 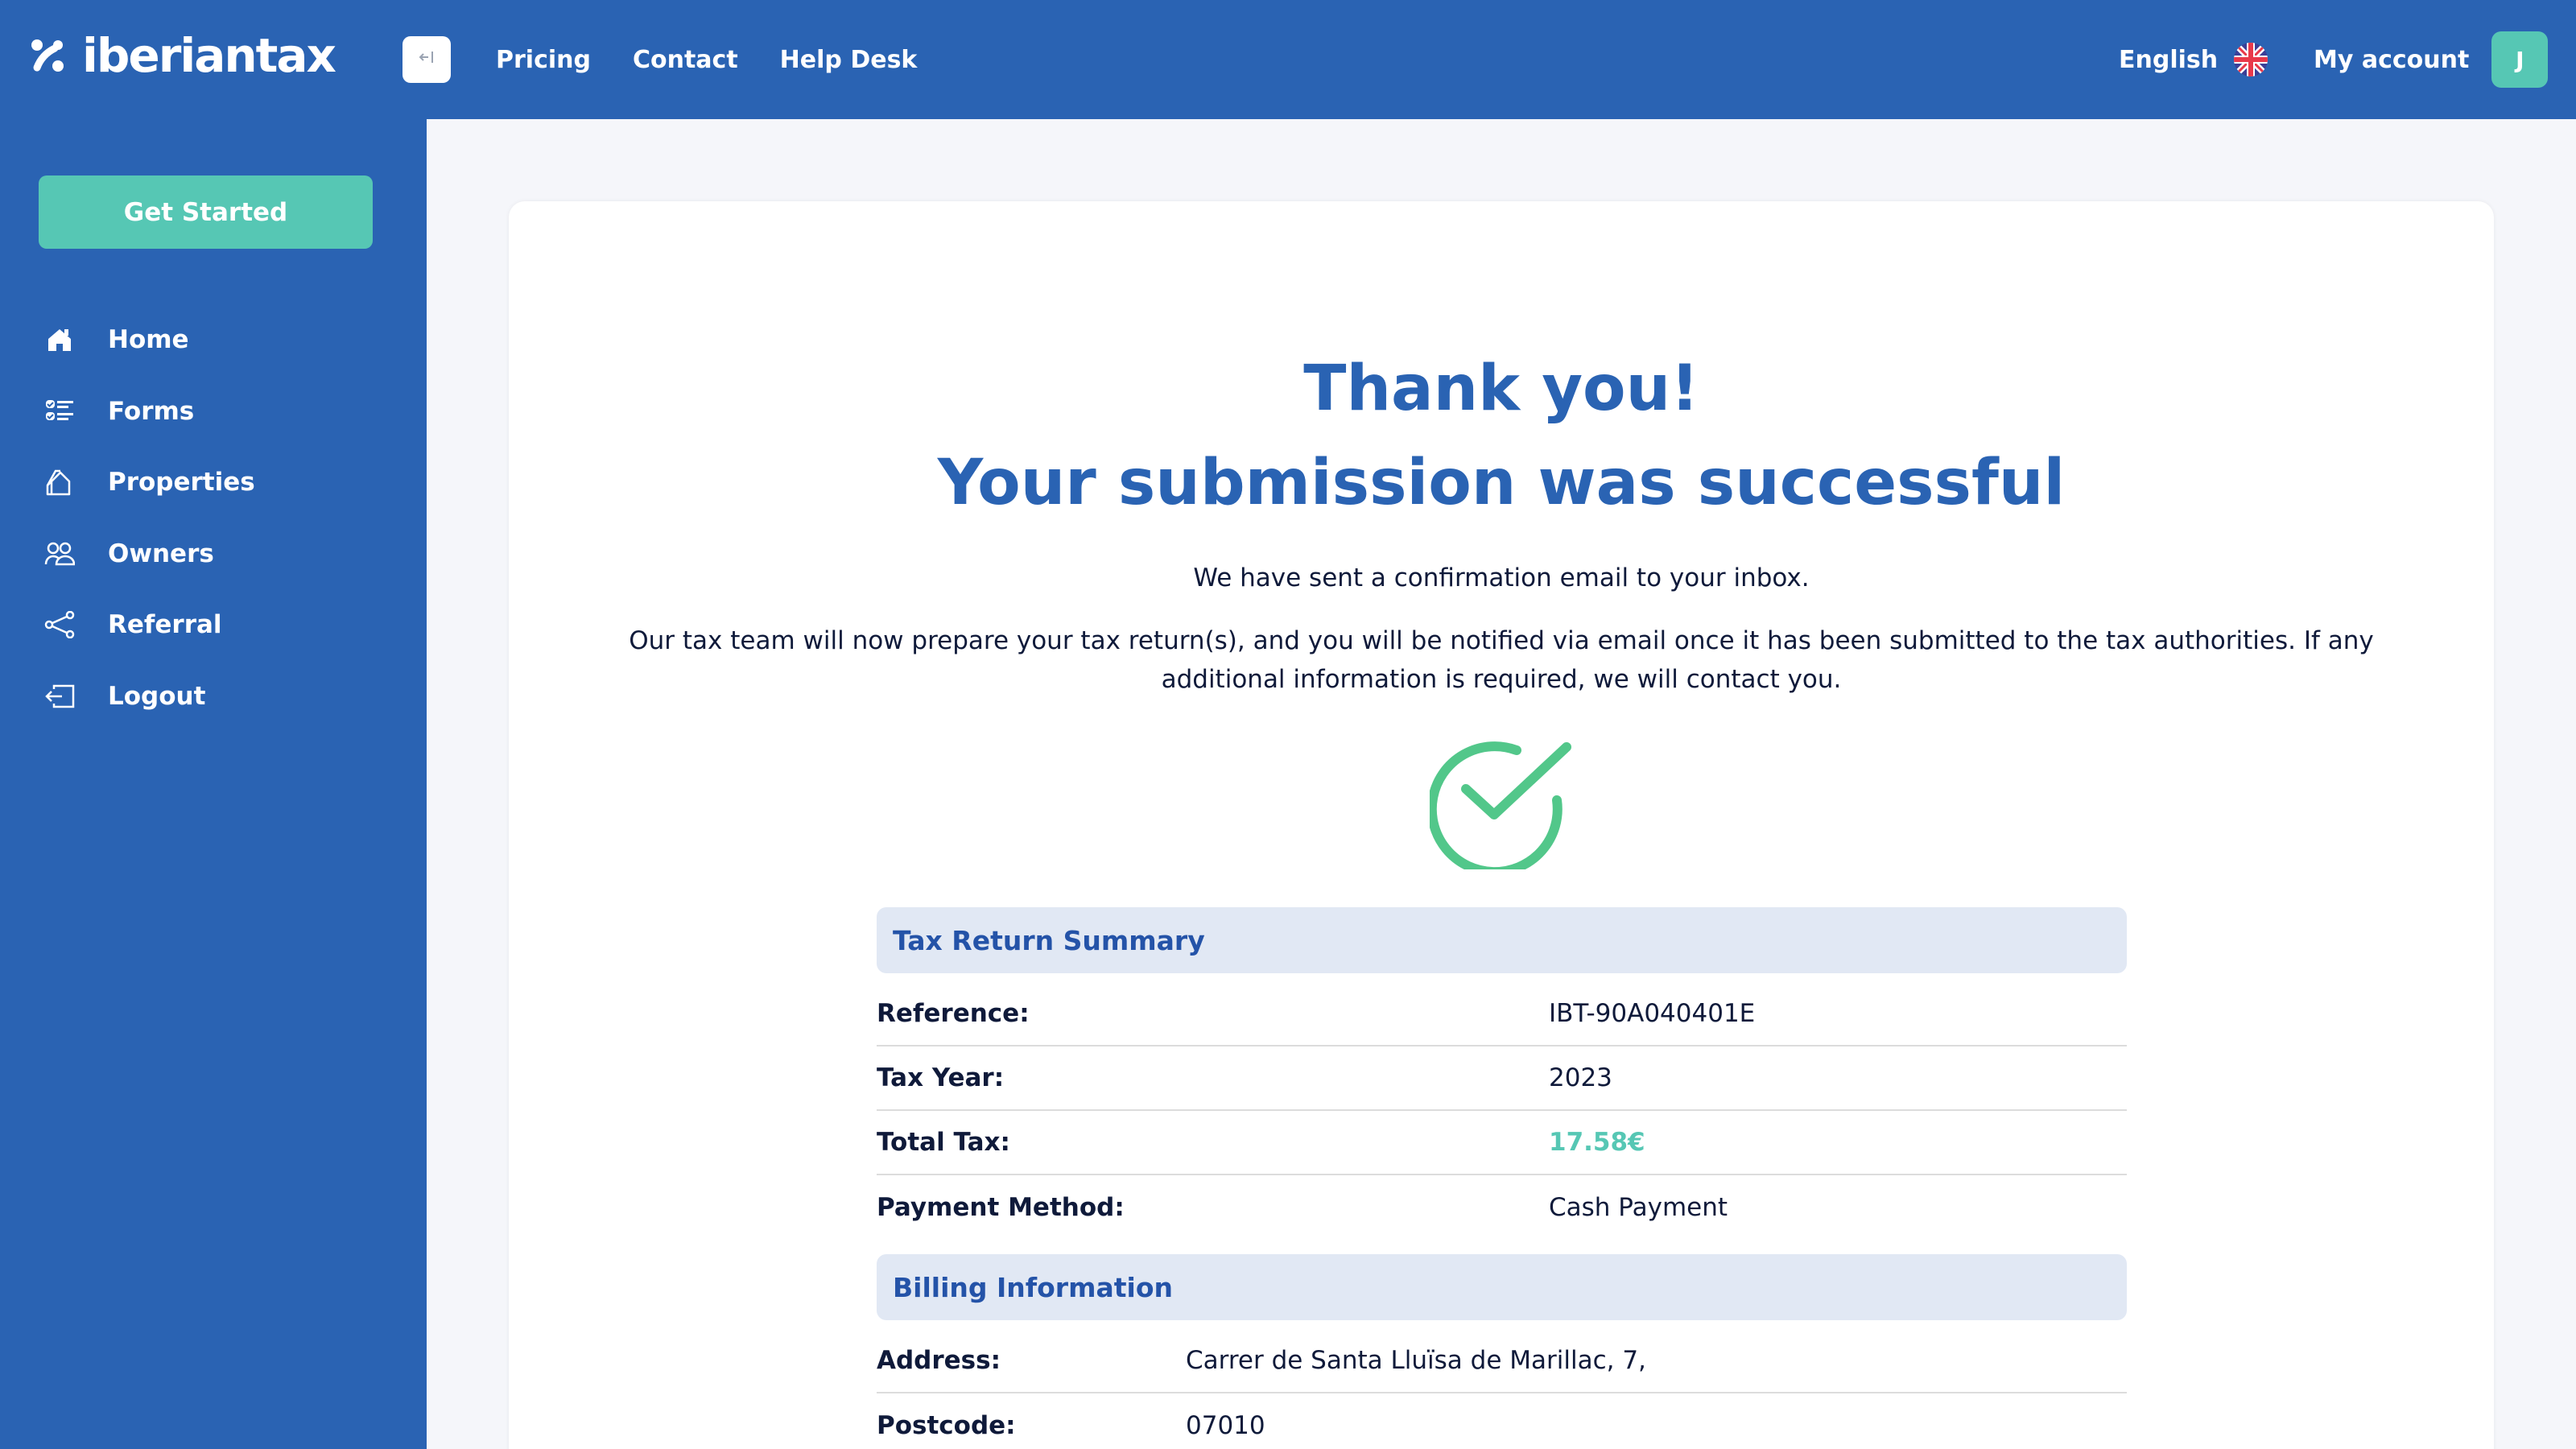 What do you see at coordinates (1502, 1421) in the screenshot?
I see `billing-row-postcode: Postcode: 07010` at bounding box center [1502, 1421].